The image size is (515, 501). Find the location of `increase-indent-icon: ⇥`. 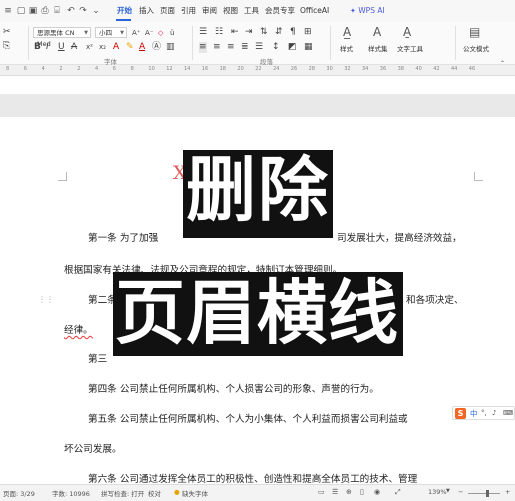

increase-indent-icon: ⇥ is located at coordinates (249, 32).